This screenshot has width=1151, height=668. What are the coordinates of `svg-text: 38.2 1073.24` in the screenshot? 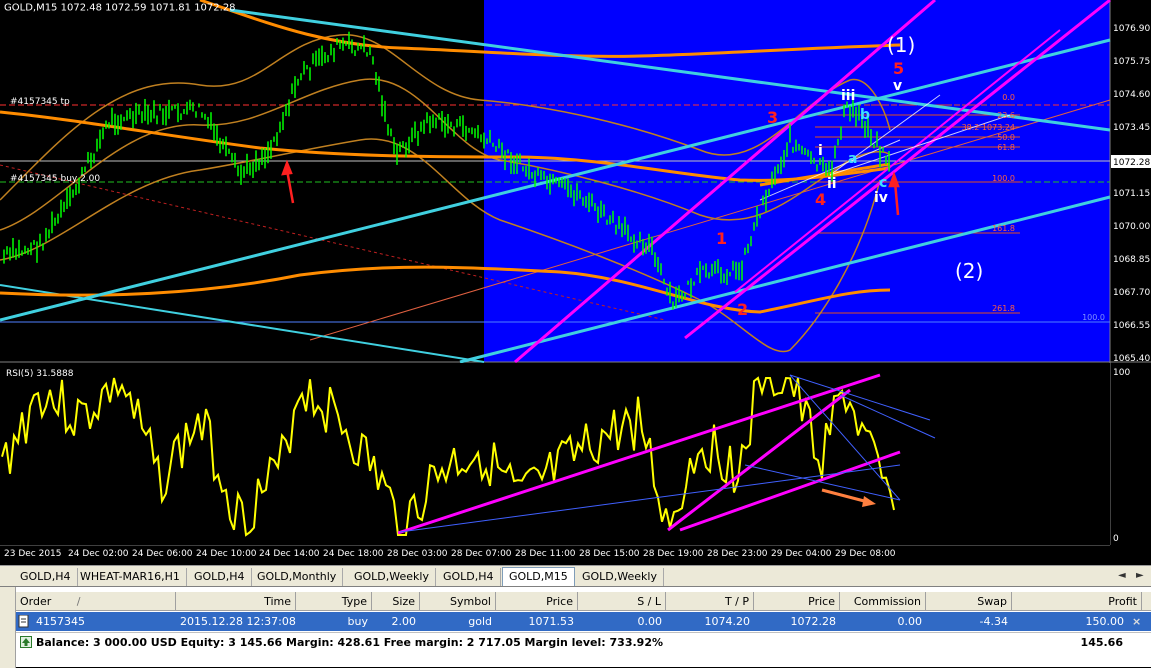 It's located at (988, 127).